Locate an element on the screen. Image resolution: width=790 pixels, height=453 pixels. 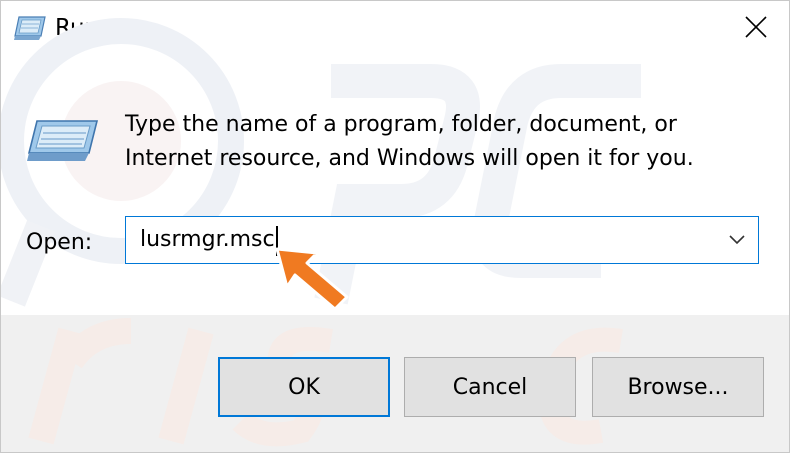
chevron-down-icon is located at coordinates (737, 240).